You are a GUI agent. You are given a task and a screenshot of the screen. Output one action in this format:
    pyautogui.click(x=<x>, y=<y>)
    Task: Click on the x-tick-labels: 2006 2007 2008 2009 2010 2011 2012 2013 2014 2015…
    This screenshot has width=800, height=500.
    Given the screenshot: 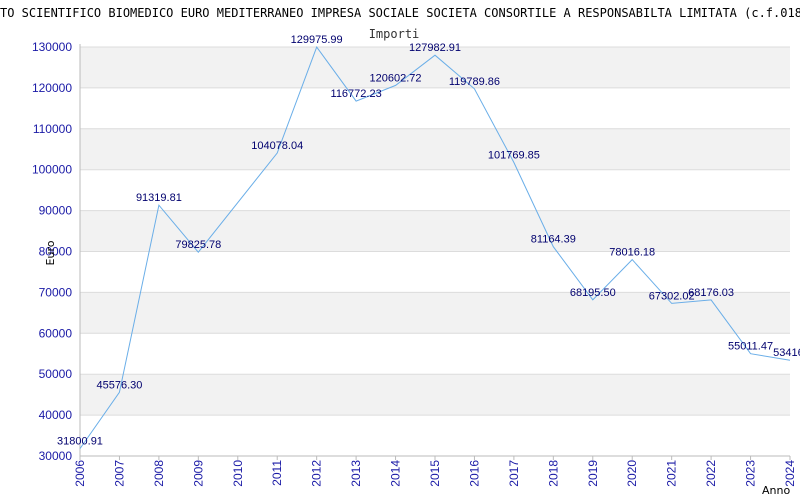 What is the action you would take?
    pyautogui.click(x=435, y=473)
    